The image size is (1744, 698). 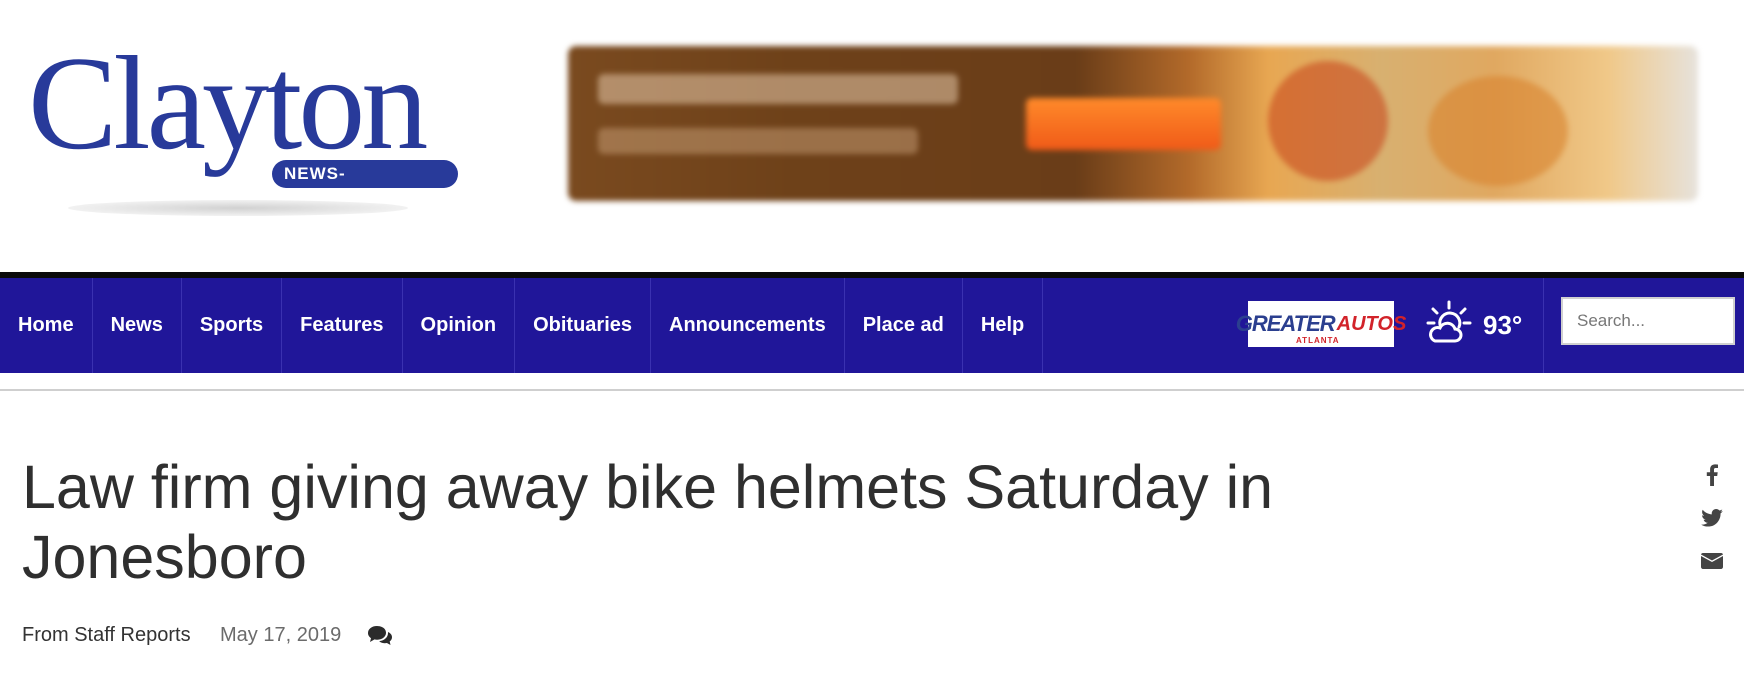 I want to click on site-logo: Clayton NEWS-DAILY.COM, so click(x=243, y=133).